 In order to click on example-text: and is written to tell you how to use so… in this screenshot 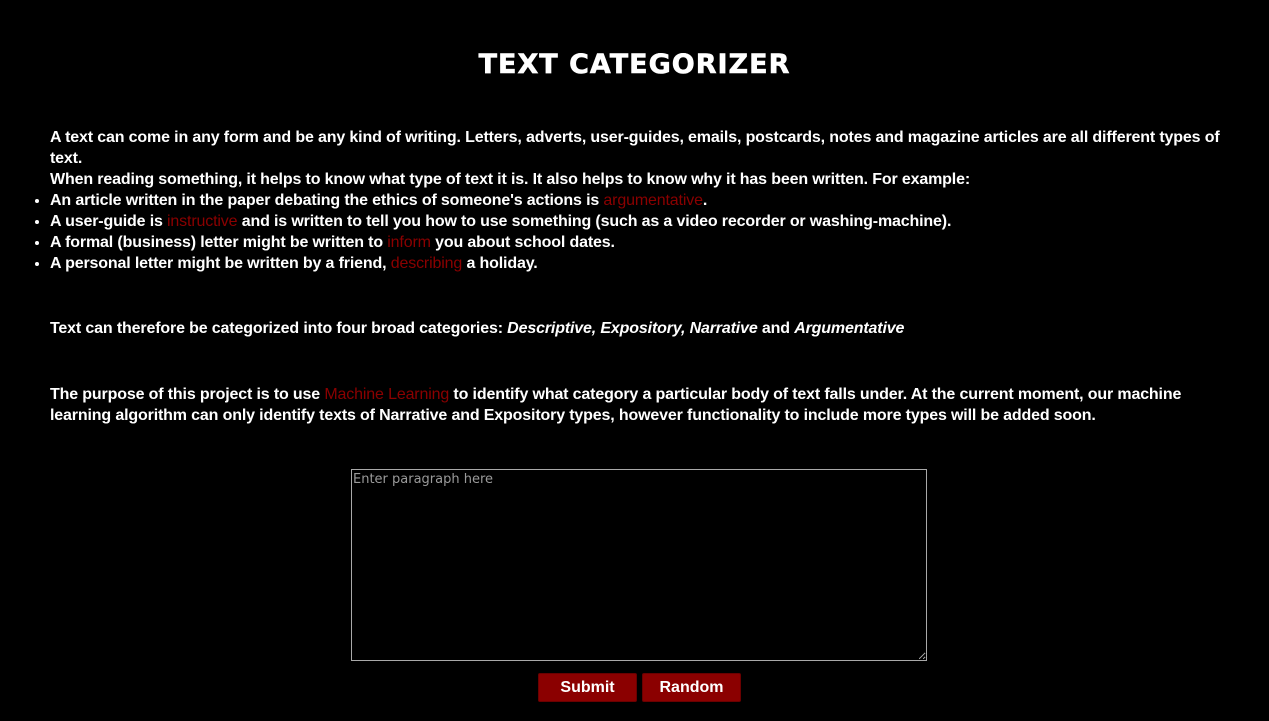, I will do `click(594, 221)`.